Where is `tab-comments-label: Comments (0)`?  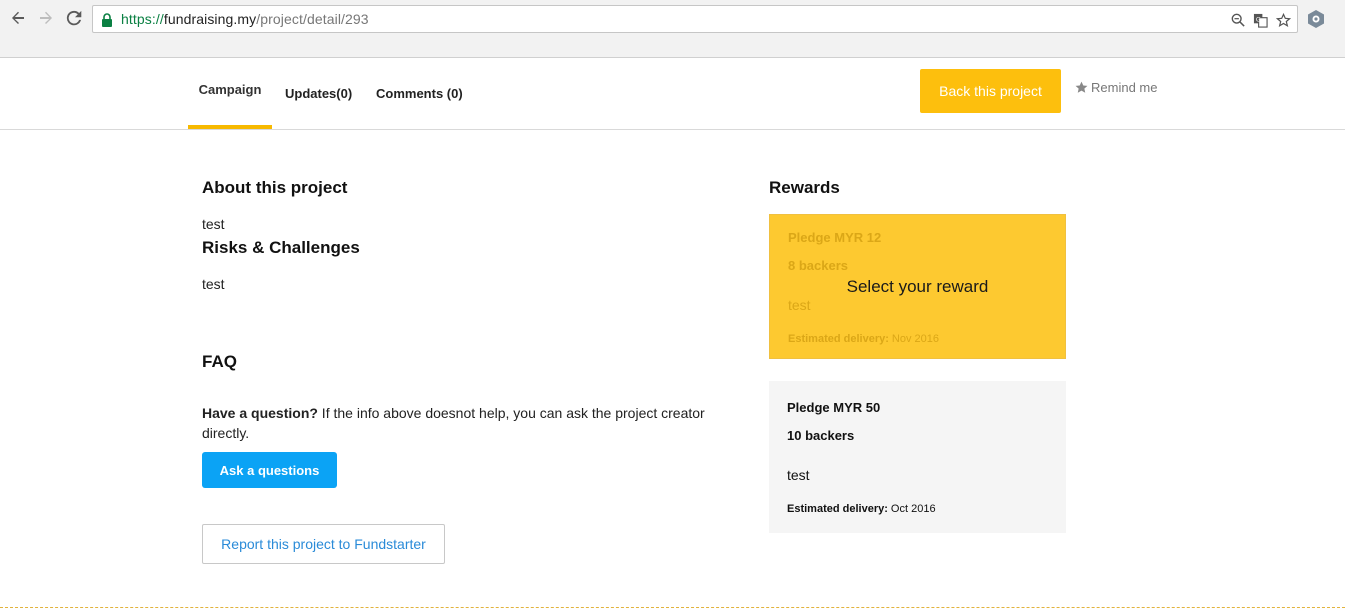 tab-comments-label: Comments (0) is located at coordinates (419, 93).